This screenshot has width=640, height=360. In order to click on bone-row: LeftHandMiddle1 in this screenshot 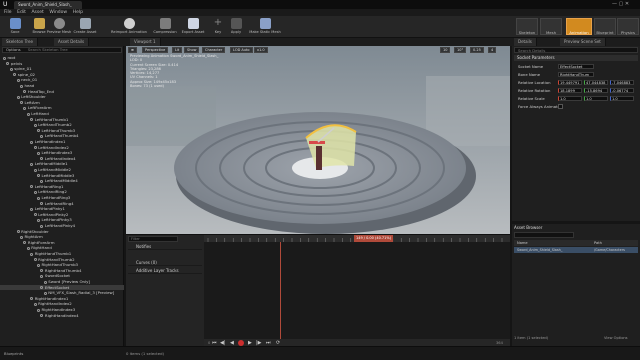, I will do `click(62, 163)`.